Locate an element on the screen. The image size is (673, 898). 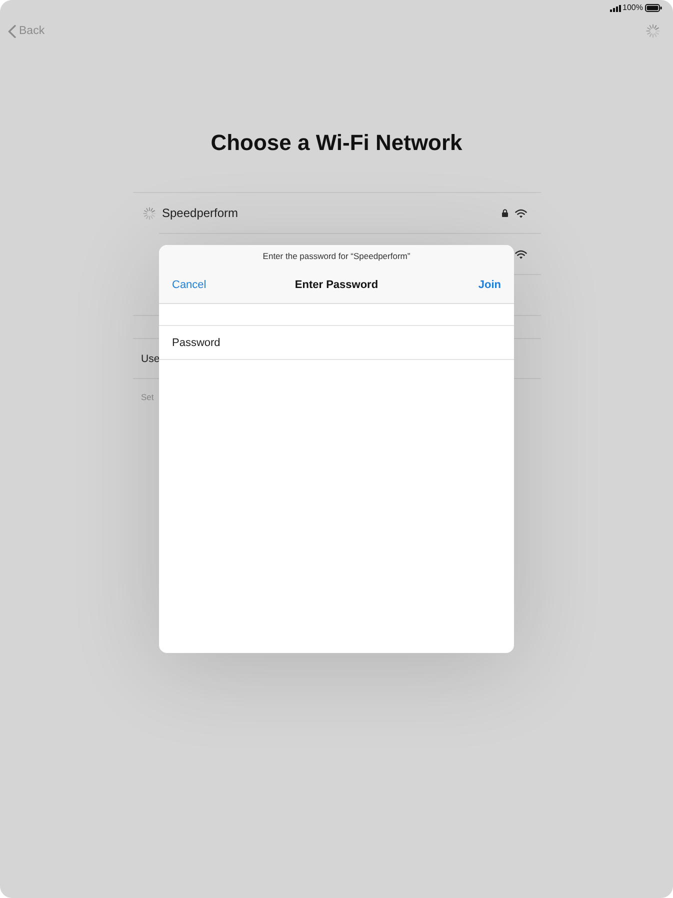
chevron-left-icon is located at coordinates (12, 31).